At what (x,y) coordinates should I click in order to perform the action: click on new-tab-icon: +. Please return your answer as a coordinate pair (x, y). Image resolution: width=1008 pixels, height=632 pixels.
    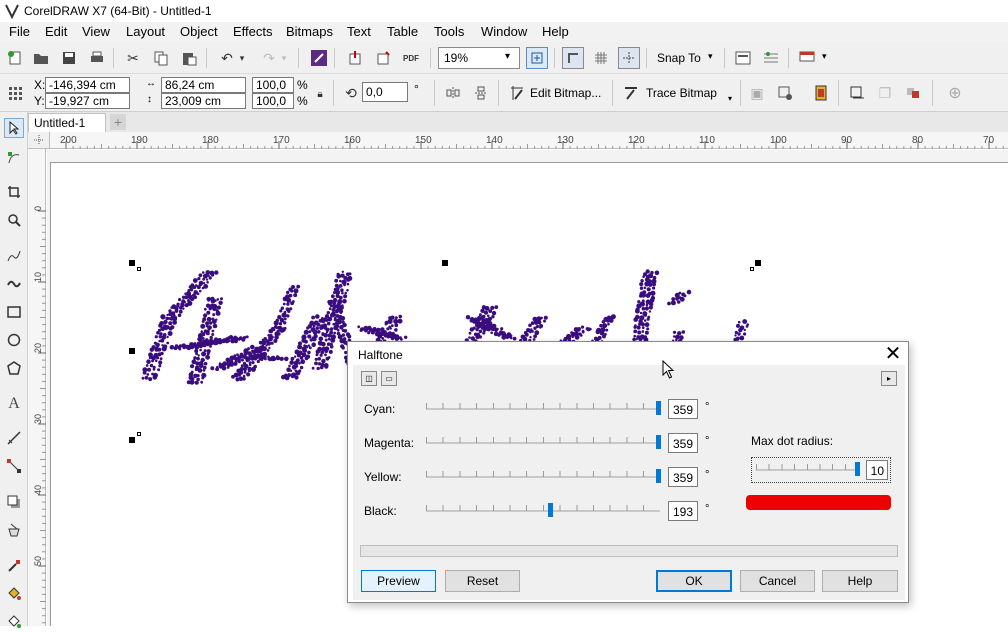
    Looking at the image, I should click on (118, 122).